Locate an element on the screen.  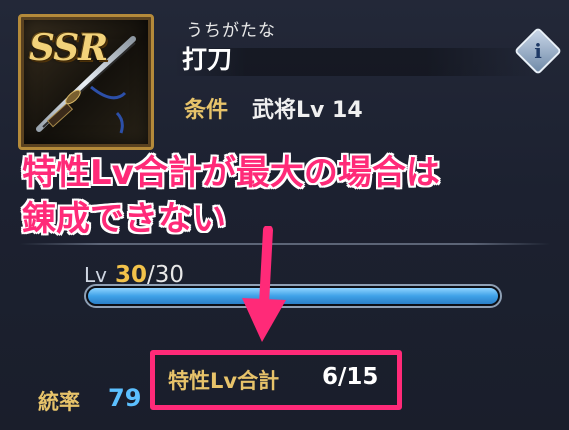
info-icon: i is located at coordinates (538, 51).